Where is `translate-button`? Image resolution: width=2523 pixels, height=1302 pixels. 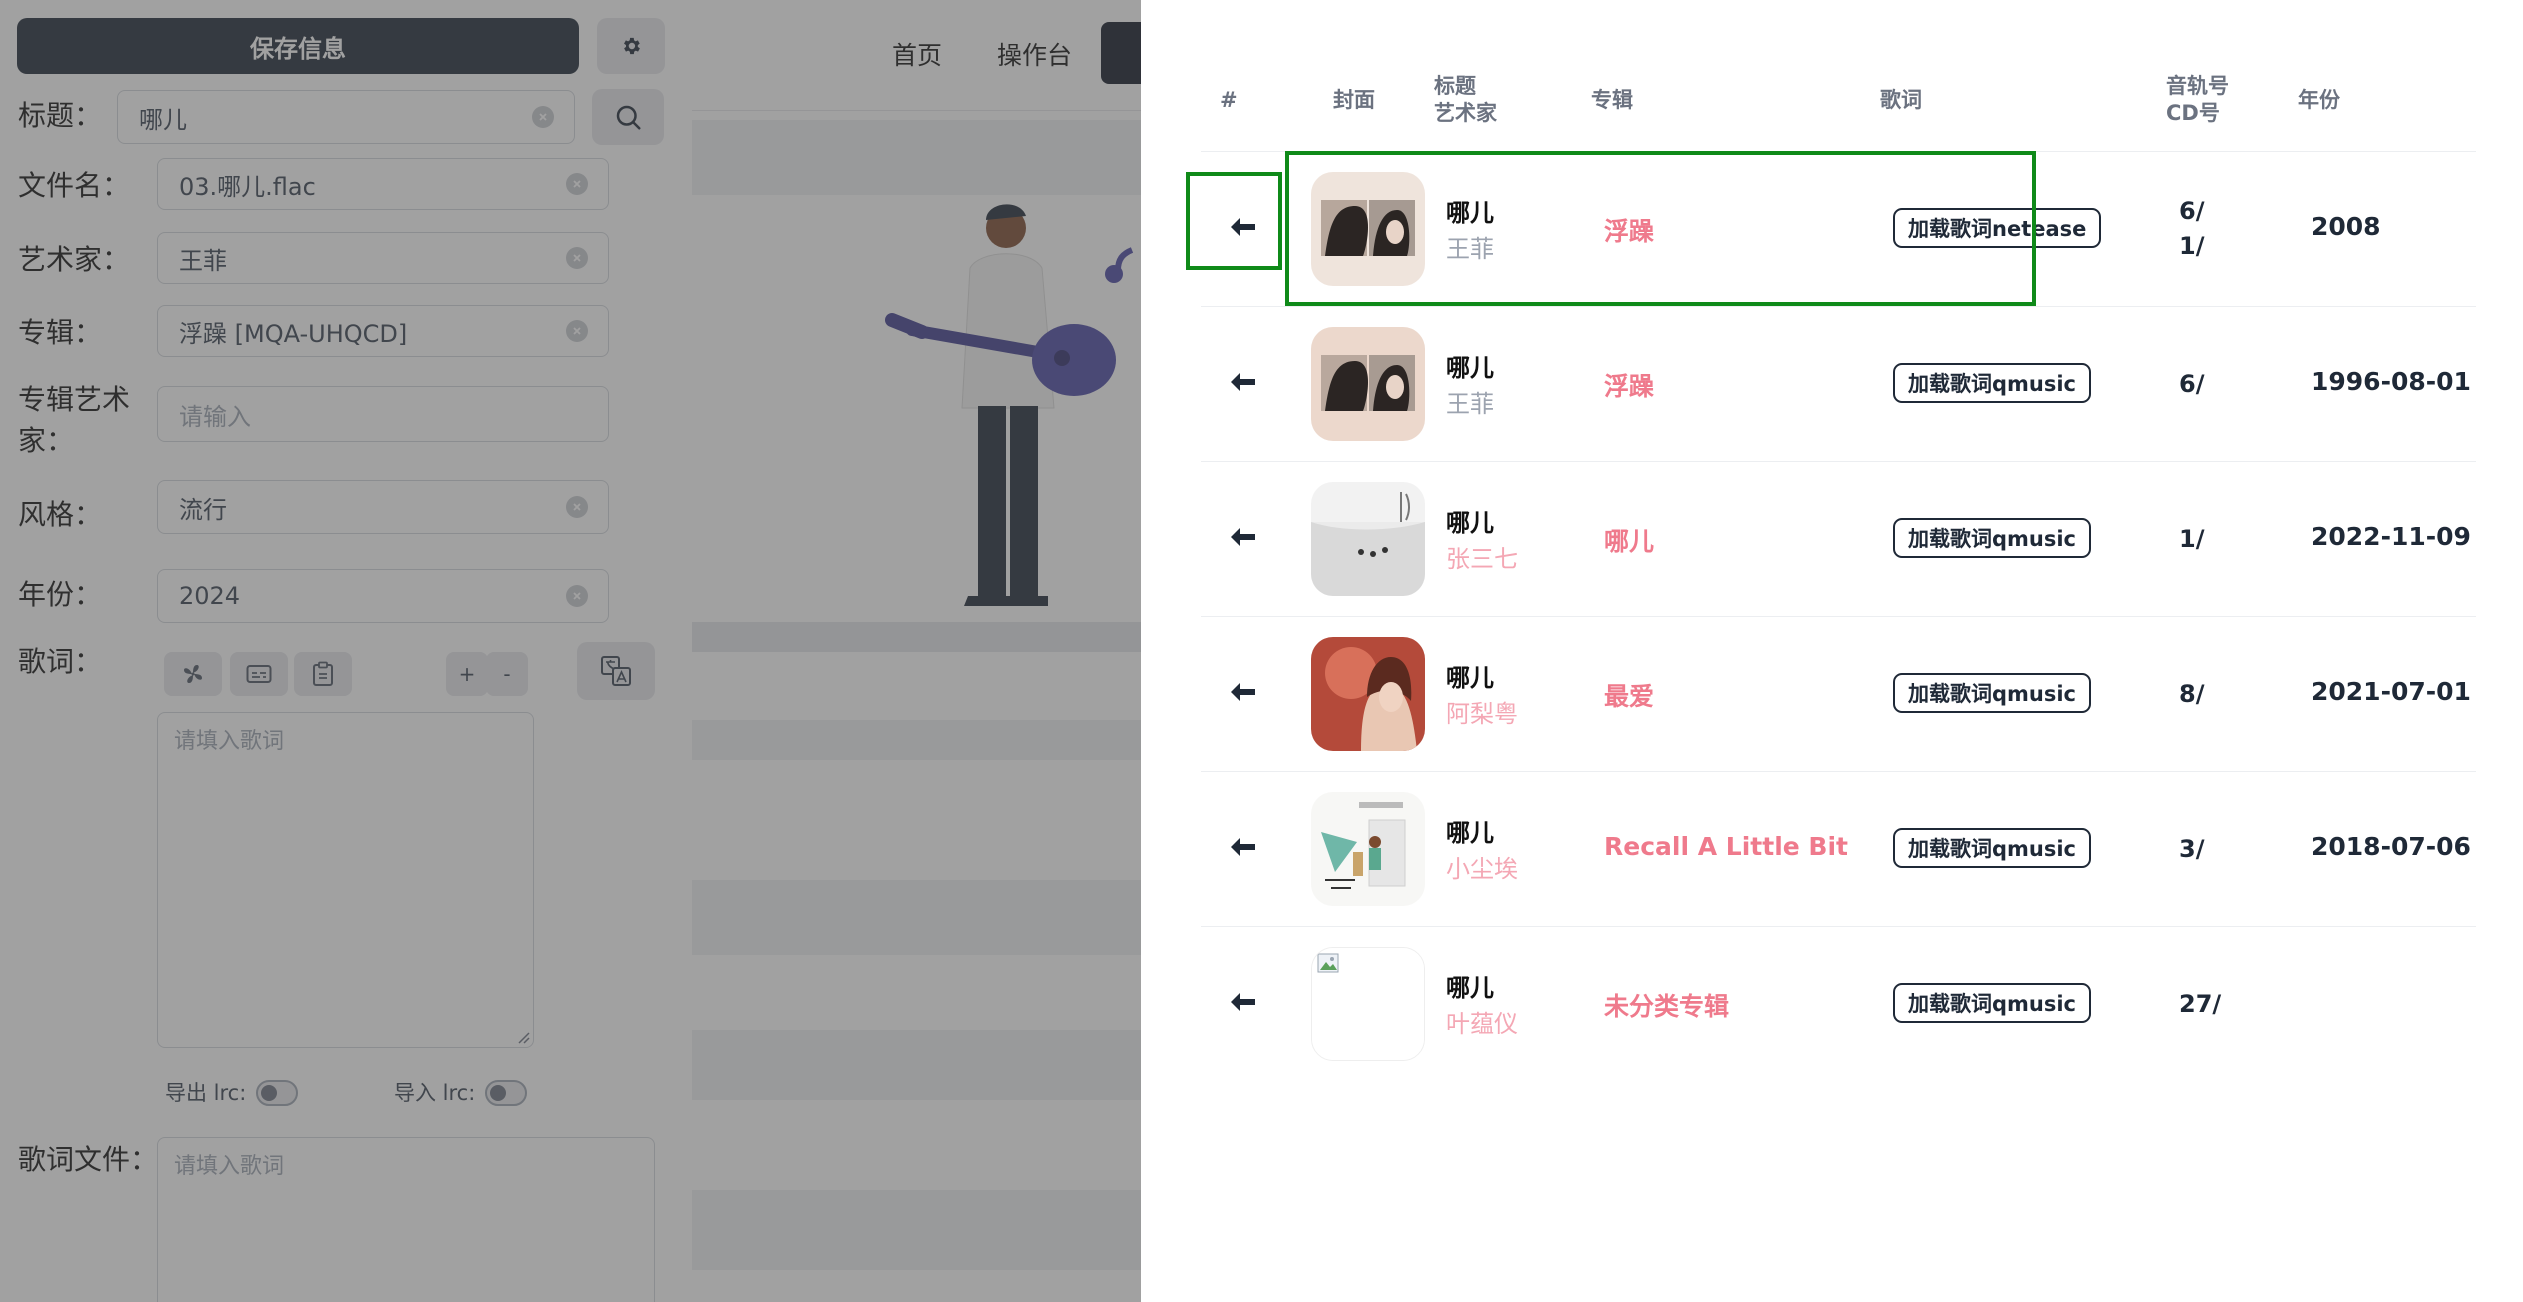
translate-button is located at coordinates (616, 671).